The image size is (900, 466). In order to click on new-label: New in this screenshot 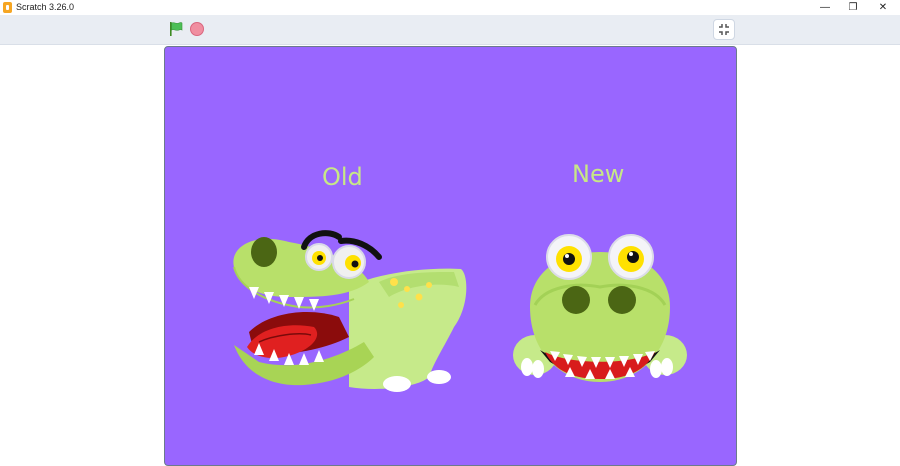, I will do `click(598, 174)`.